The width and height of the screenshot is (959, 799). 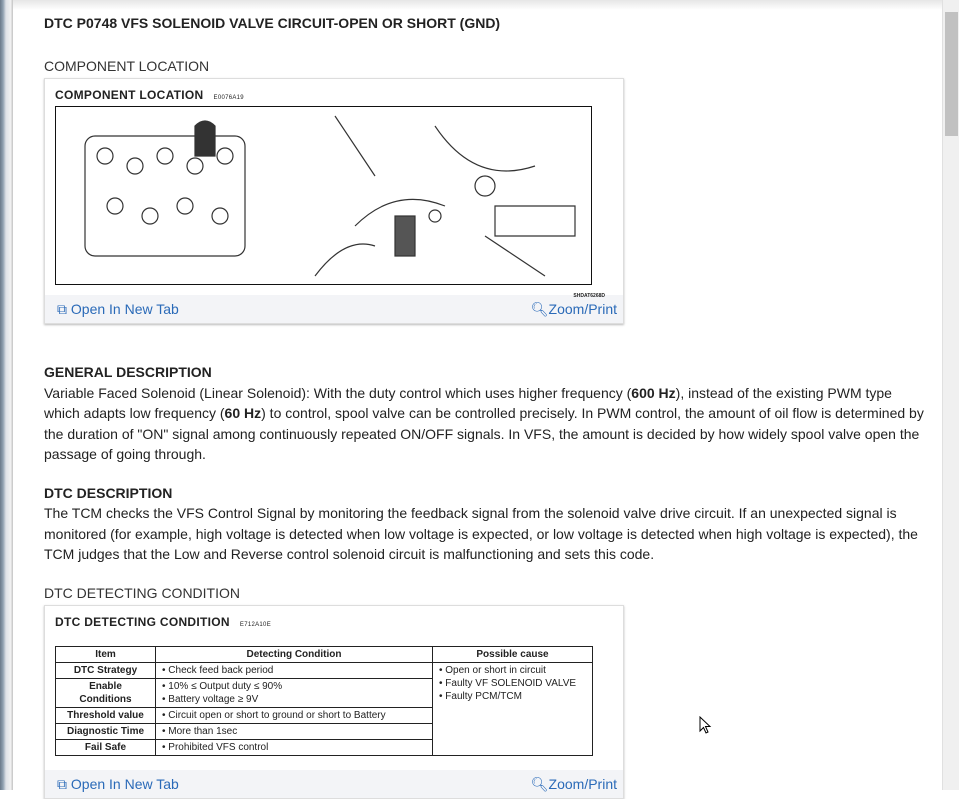 I want to click on figure-title: DTC DETECTING CONDITION, so click(x=142, y=622).